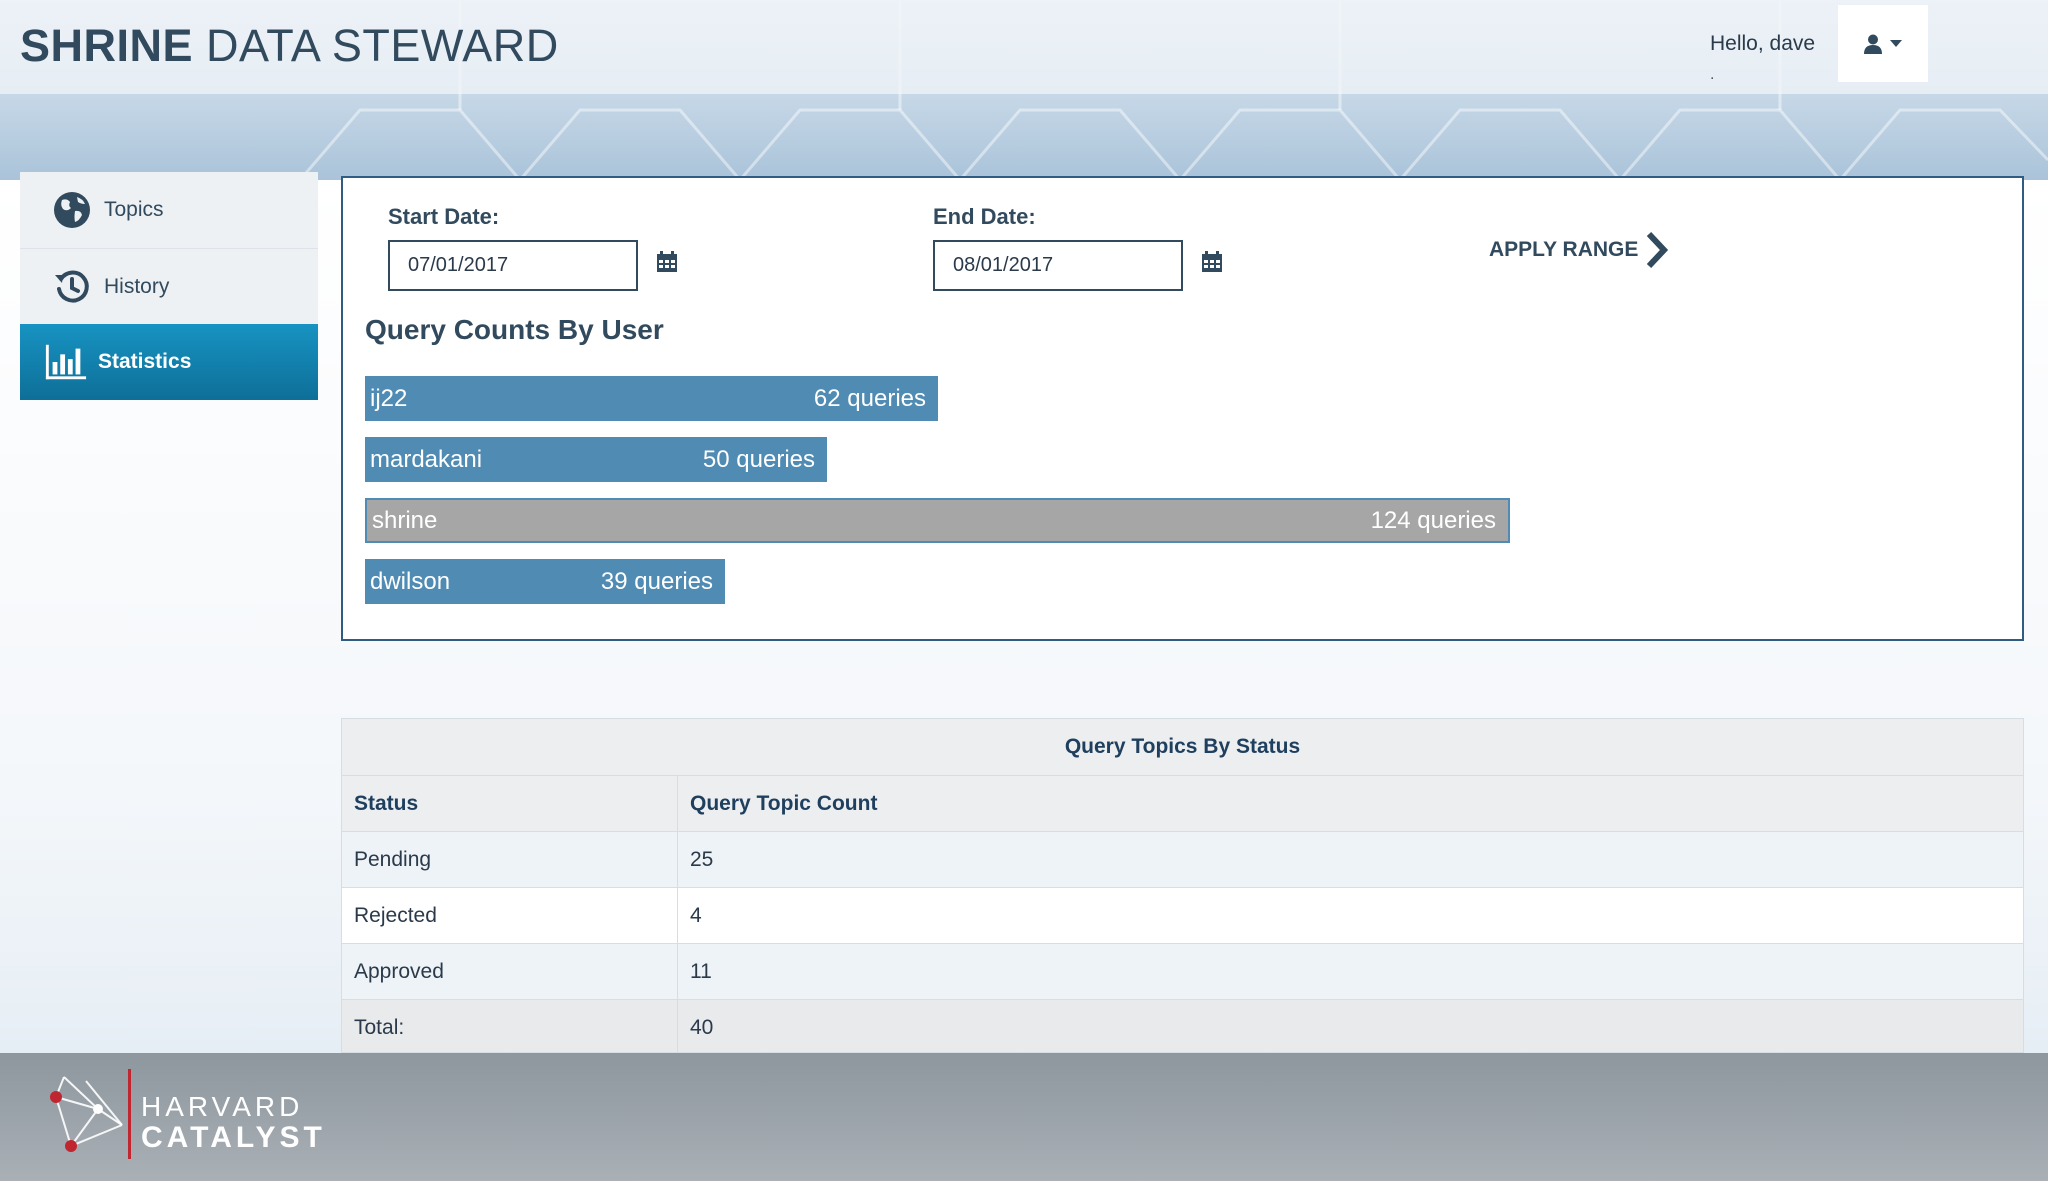 The height and width of the screenshot is (1181, 2048). I want to click on top-header: SHRINE DATA STEWARD Hello, dave ., so click(1024, 47).